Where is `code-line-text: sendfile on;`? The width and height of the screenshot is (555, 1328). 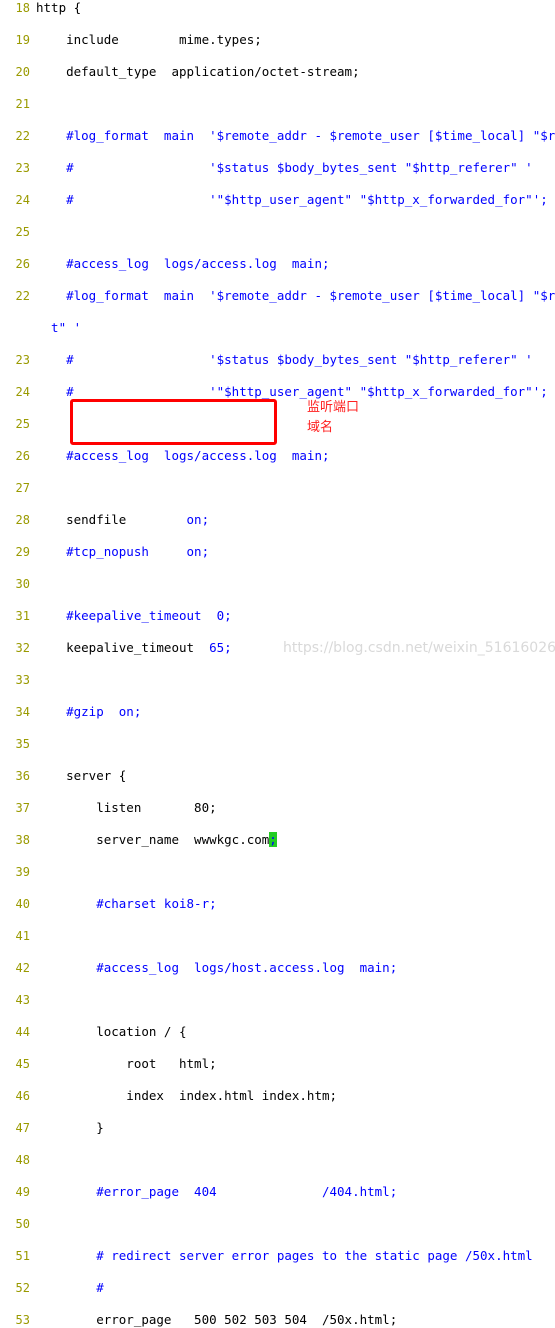
code-line-text: sendfile on; is located at coordinates (123, 519).